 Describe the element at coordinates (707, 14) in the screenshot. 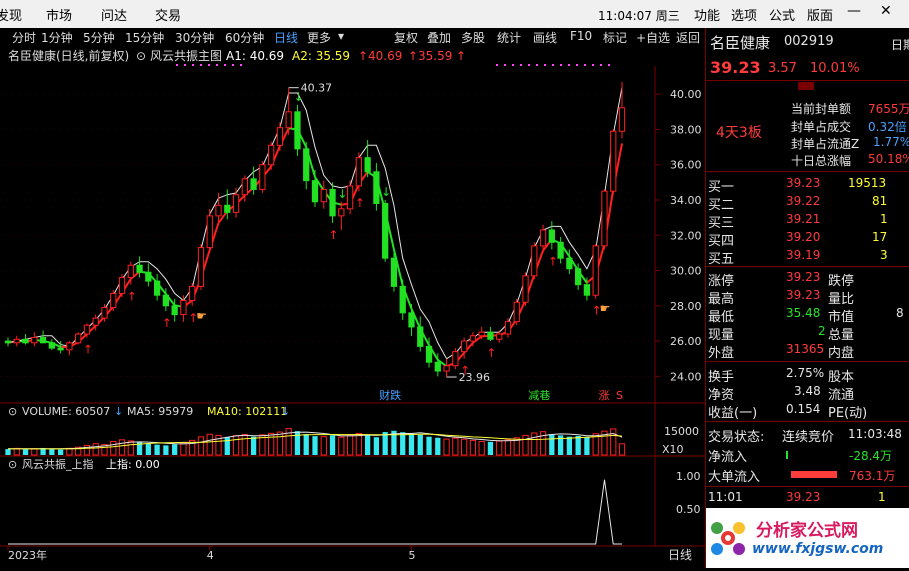

I see `menu-function: 功能` at that location.